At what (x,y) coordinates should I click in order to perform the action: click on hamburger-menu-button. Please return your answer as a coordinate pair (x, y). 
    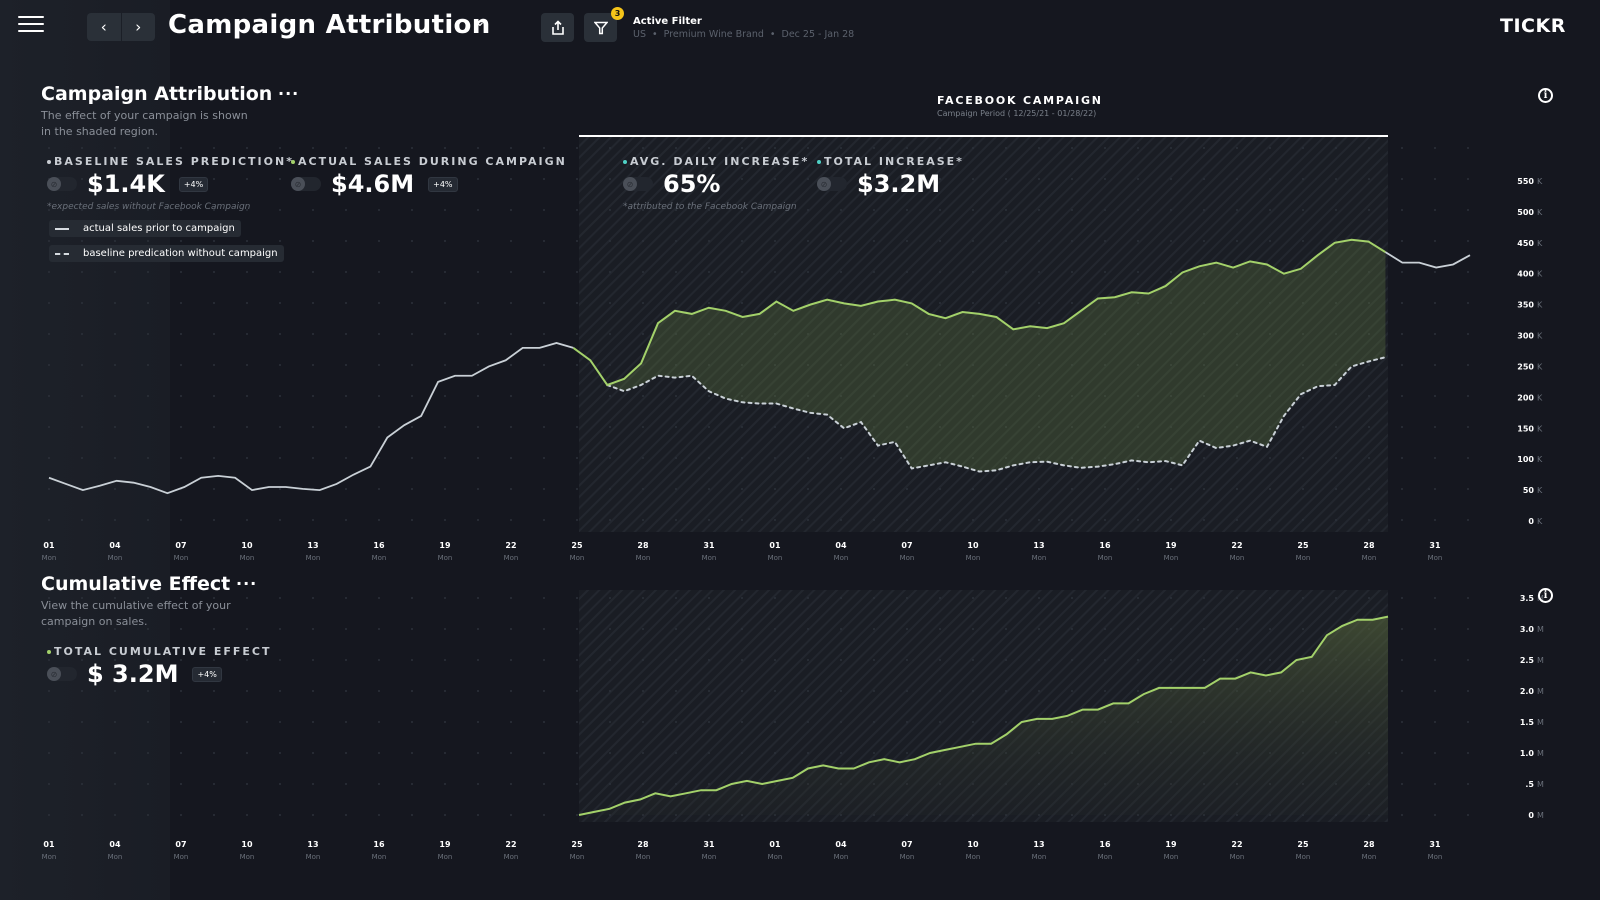
    Looking at the image, I should click on (31, 26).